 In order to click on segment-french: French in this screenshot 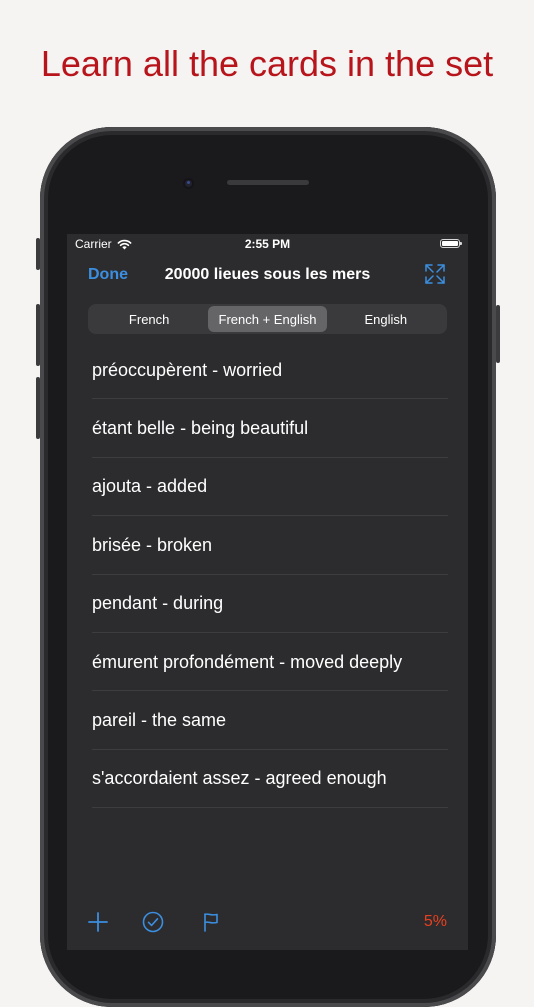, I will do `click(149, 319)`.